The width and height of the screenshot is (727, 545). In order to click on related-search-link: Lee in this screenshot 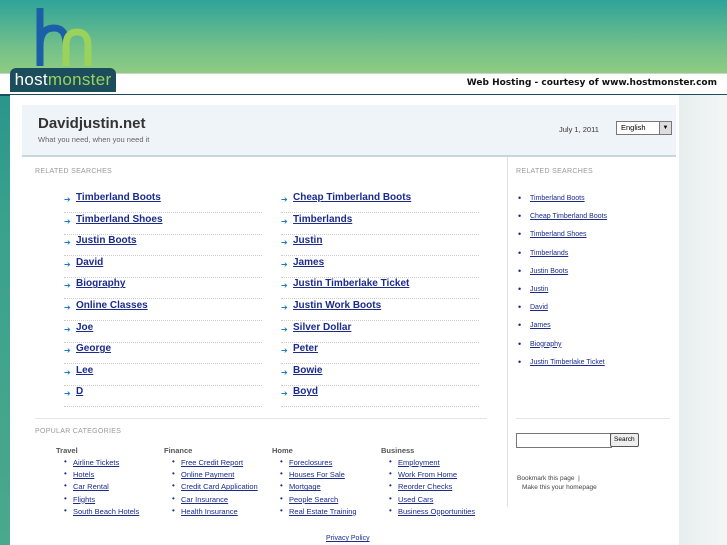, I will do `click(84, 370)`.